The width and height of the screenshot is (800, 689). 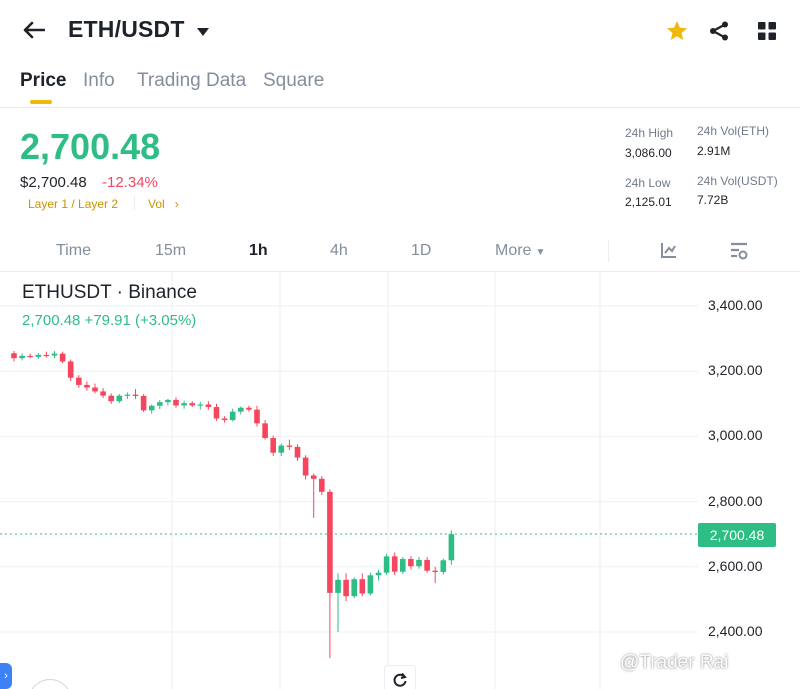 I want to click on usd-price: $2,700.48, so click(x=53, y=182).